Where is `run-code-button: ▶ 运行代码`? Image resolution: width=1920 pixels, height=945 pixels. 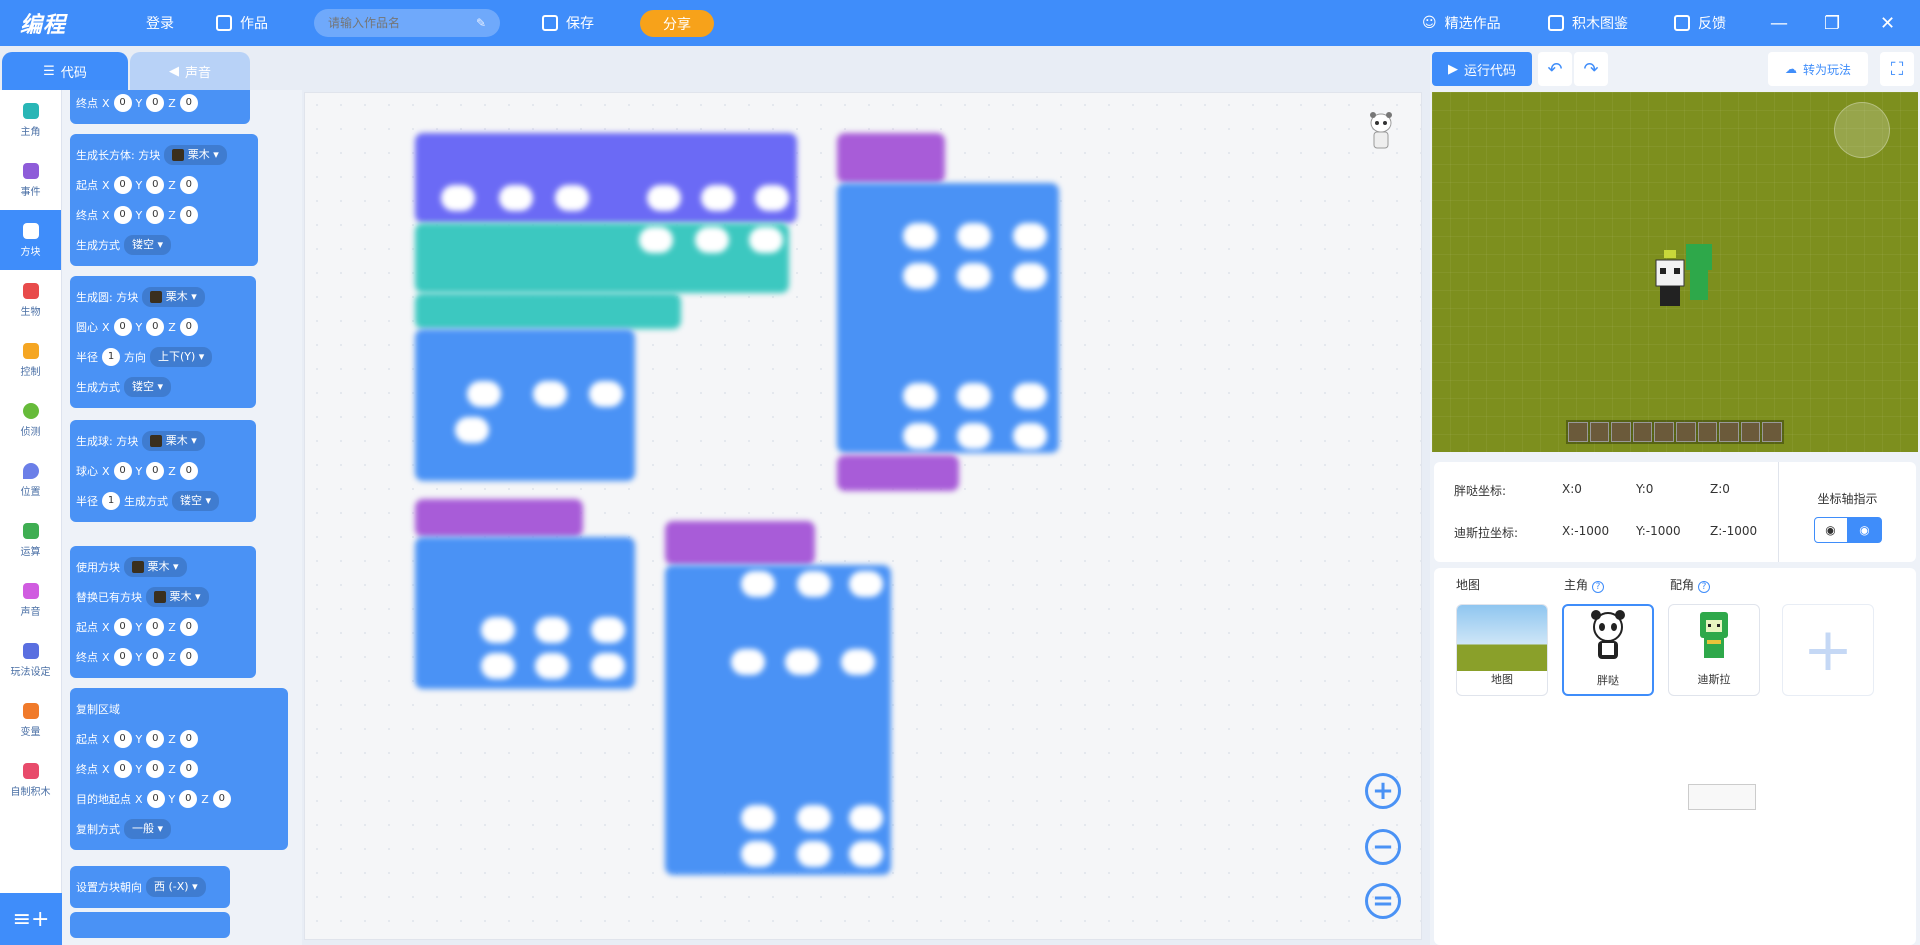
run-code-button: ▶ 运行代码 is located at coordinates (1482, 69).